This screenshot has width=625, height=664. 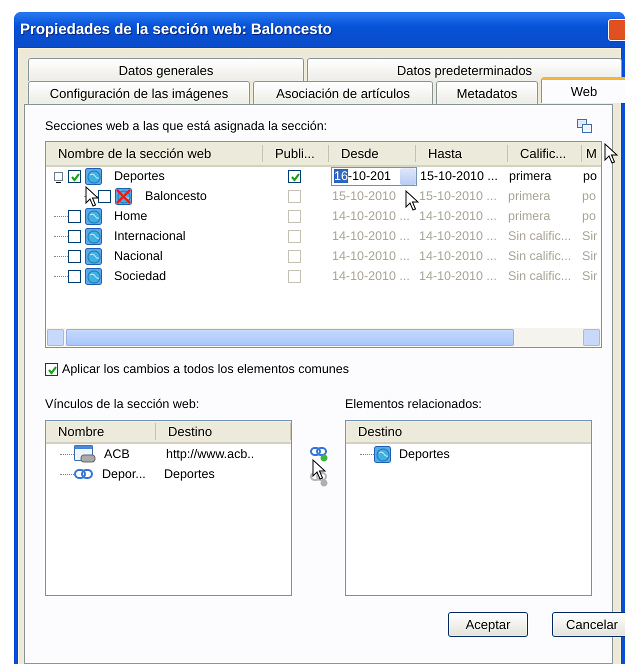 What do you see at coordinates (364, 196) in the screenshot?
I see `table-cell: 15-10-2010` at bounding box center [364, 196].